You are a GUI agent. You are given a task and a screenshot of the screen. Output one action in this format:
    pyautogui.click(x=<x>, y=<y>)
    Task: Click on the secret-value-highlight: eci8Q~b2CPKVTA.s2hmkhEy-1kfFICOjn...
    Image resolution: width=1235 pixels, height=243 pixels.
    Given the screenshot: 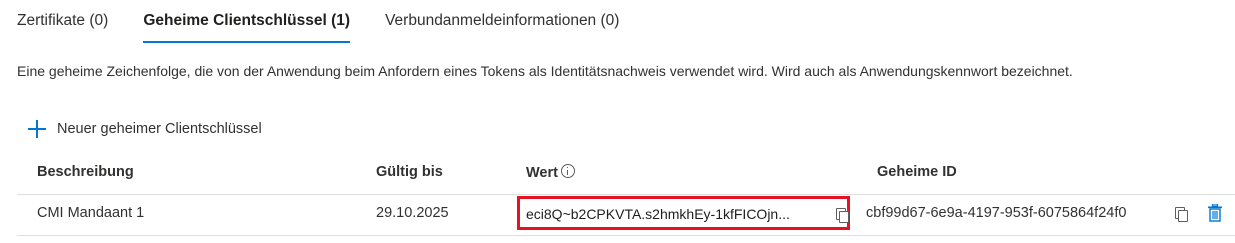 What is the action you would take?
    pyautogui.click(x=683, y=213)
    